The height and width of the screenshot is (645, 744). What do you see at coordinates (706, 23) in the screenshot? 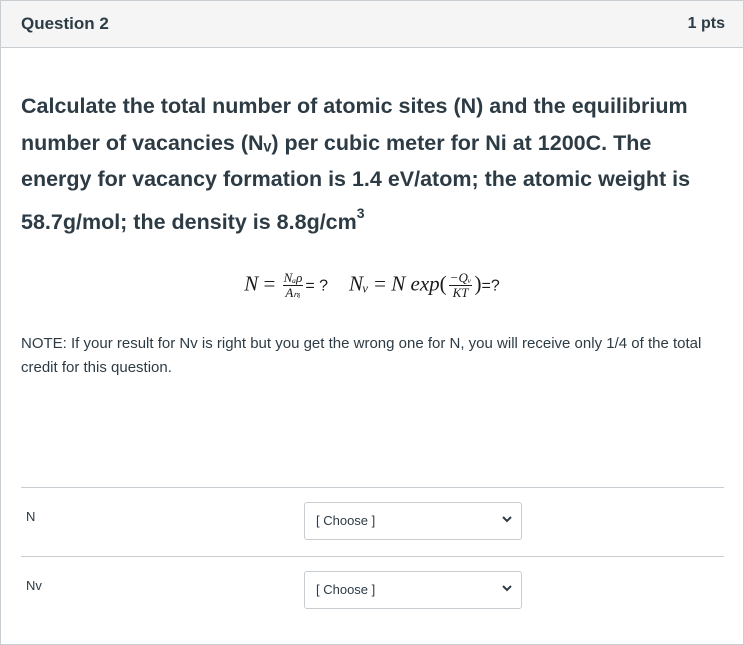
I see `question-points: 1 pts` at bounding box center [706, 23].